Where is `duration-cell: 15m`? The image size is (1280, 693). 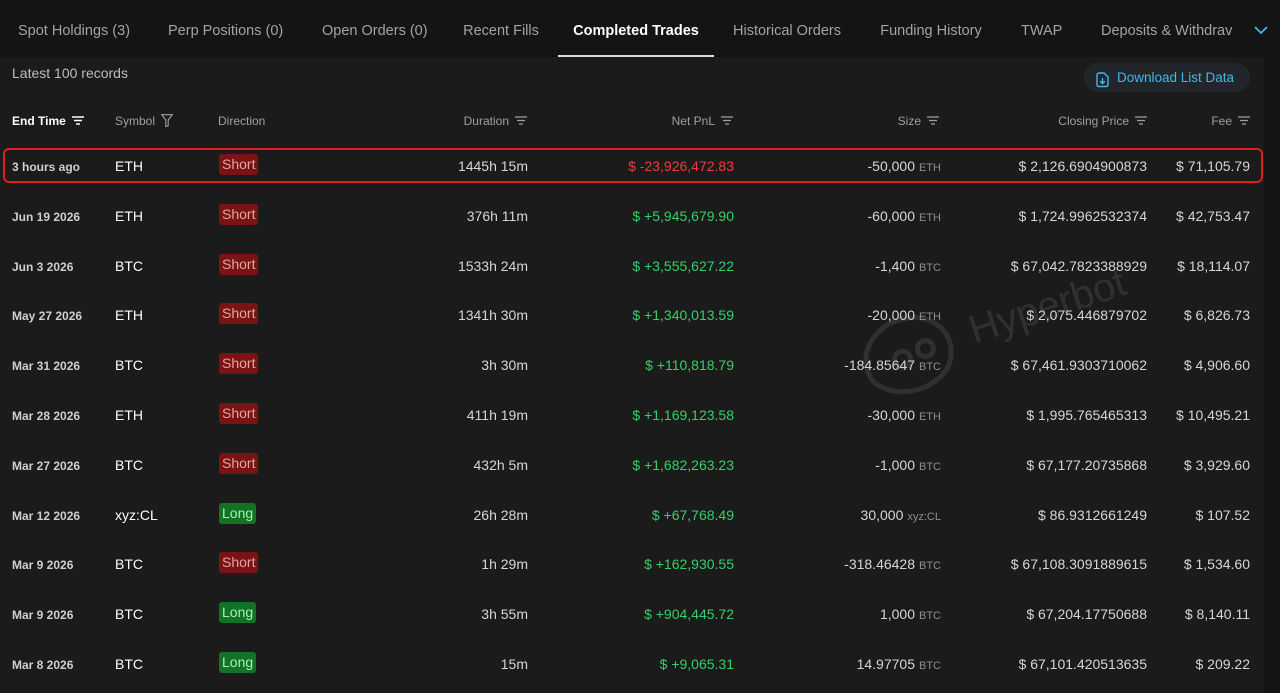
duration-cell: 15m is located at coordinates (514, 664).